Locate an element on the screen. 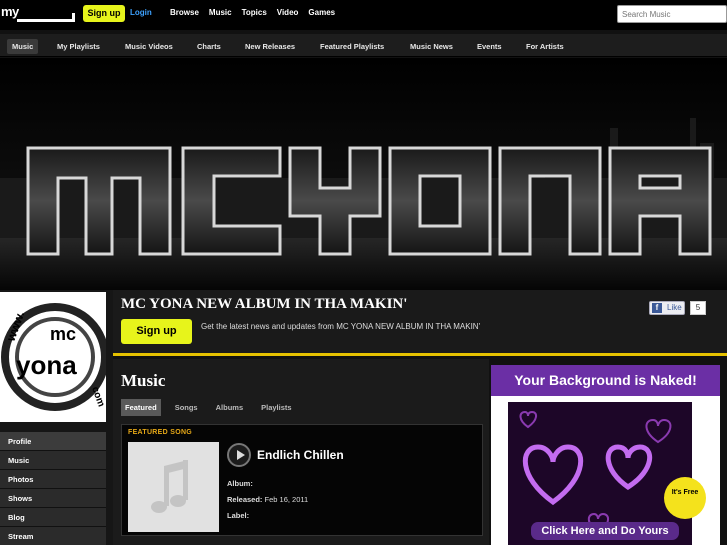 The width and height of the screenshot is (727, 545). topnav-browse: Browse is located at coordinates (184, 12).